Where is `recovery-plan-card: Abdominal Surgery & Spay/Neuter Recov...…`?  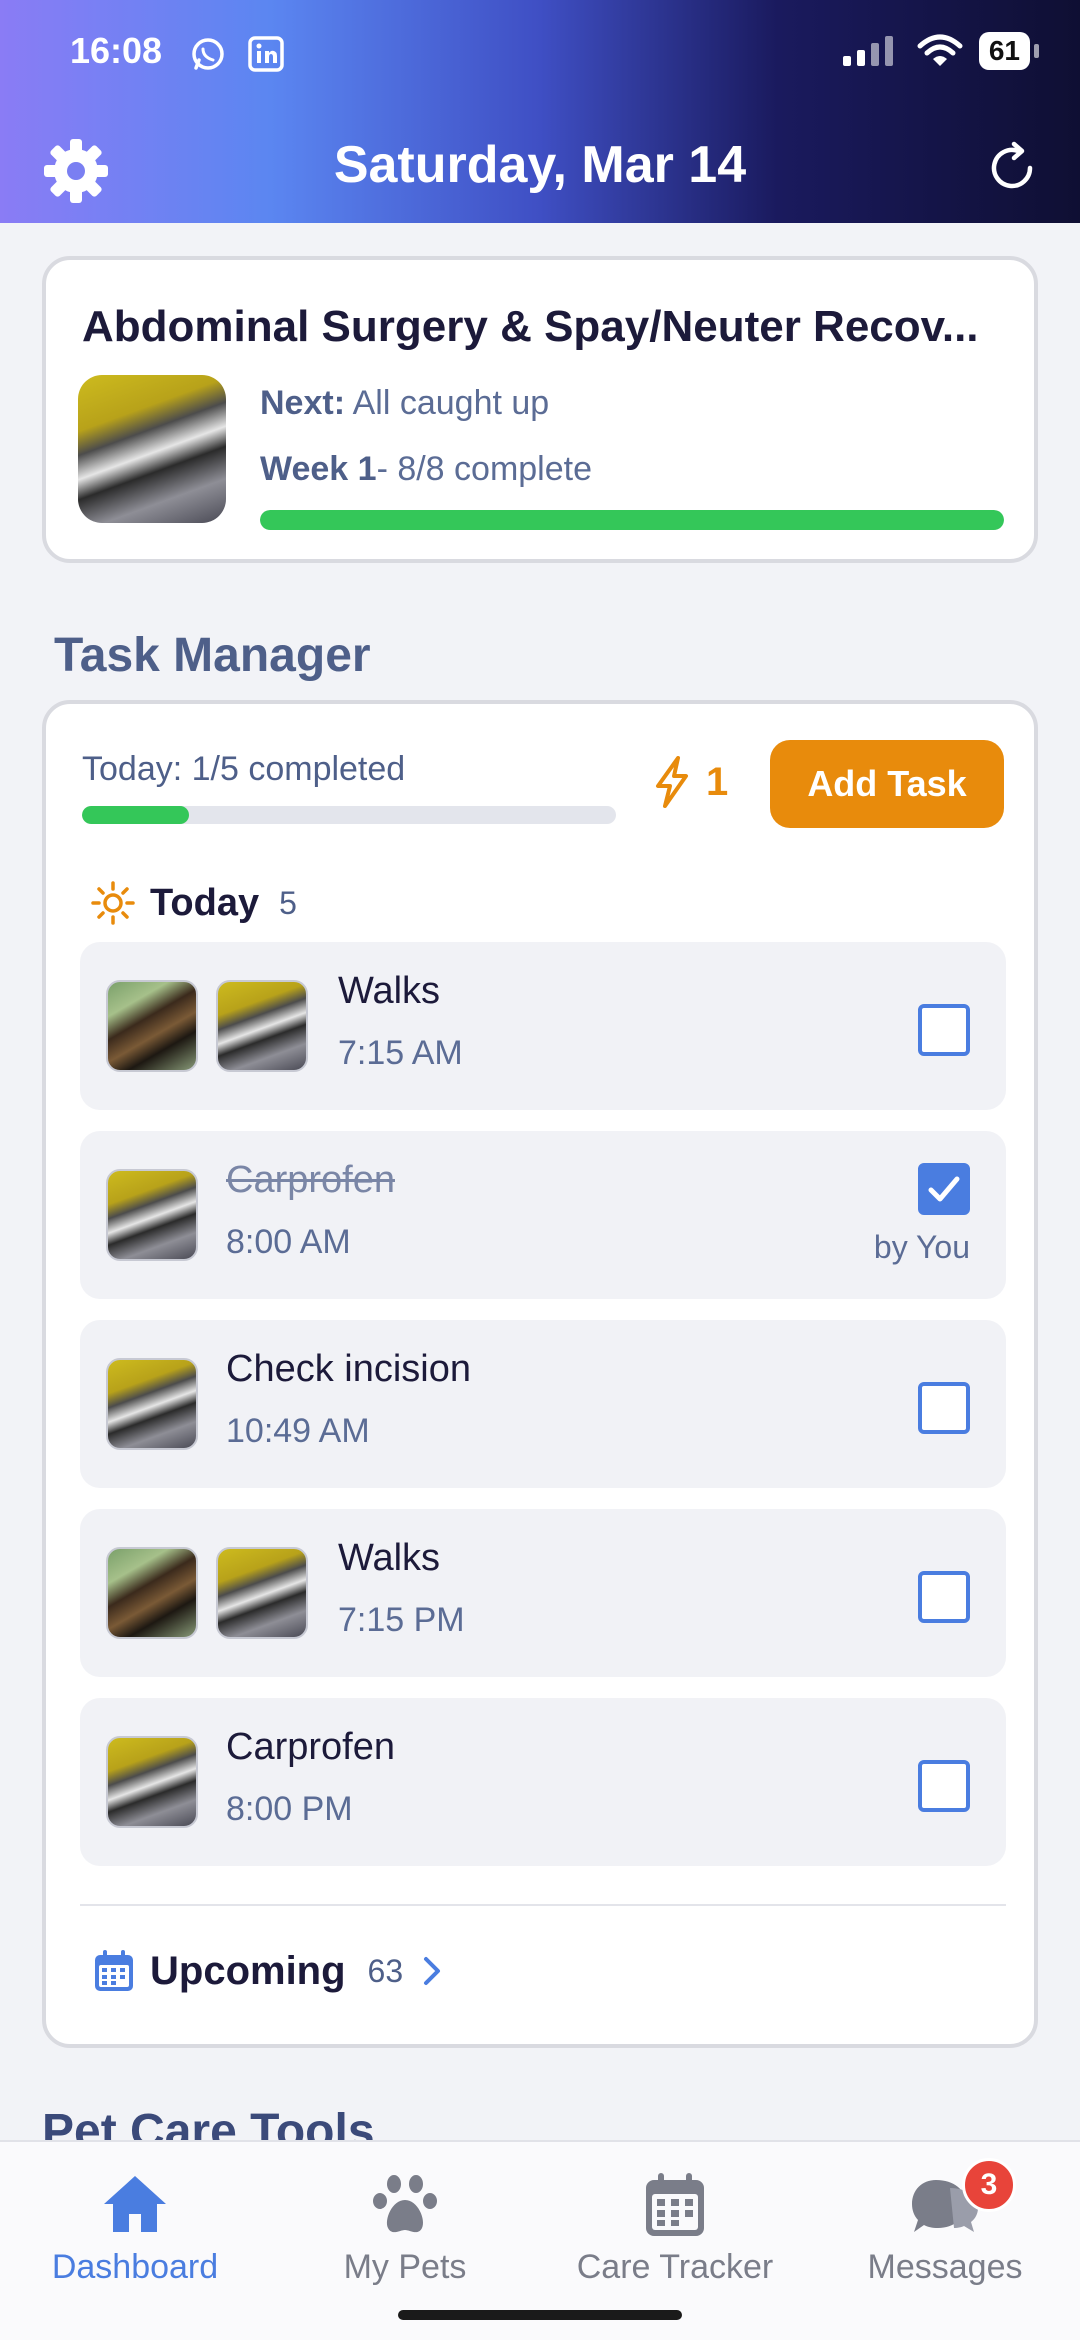
recovery-plan-card: Abdominal Surgery & Spay/Neuter Recov...… is located at coordinates (540, 409).